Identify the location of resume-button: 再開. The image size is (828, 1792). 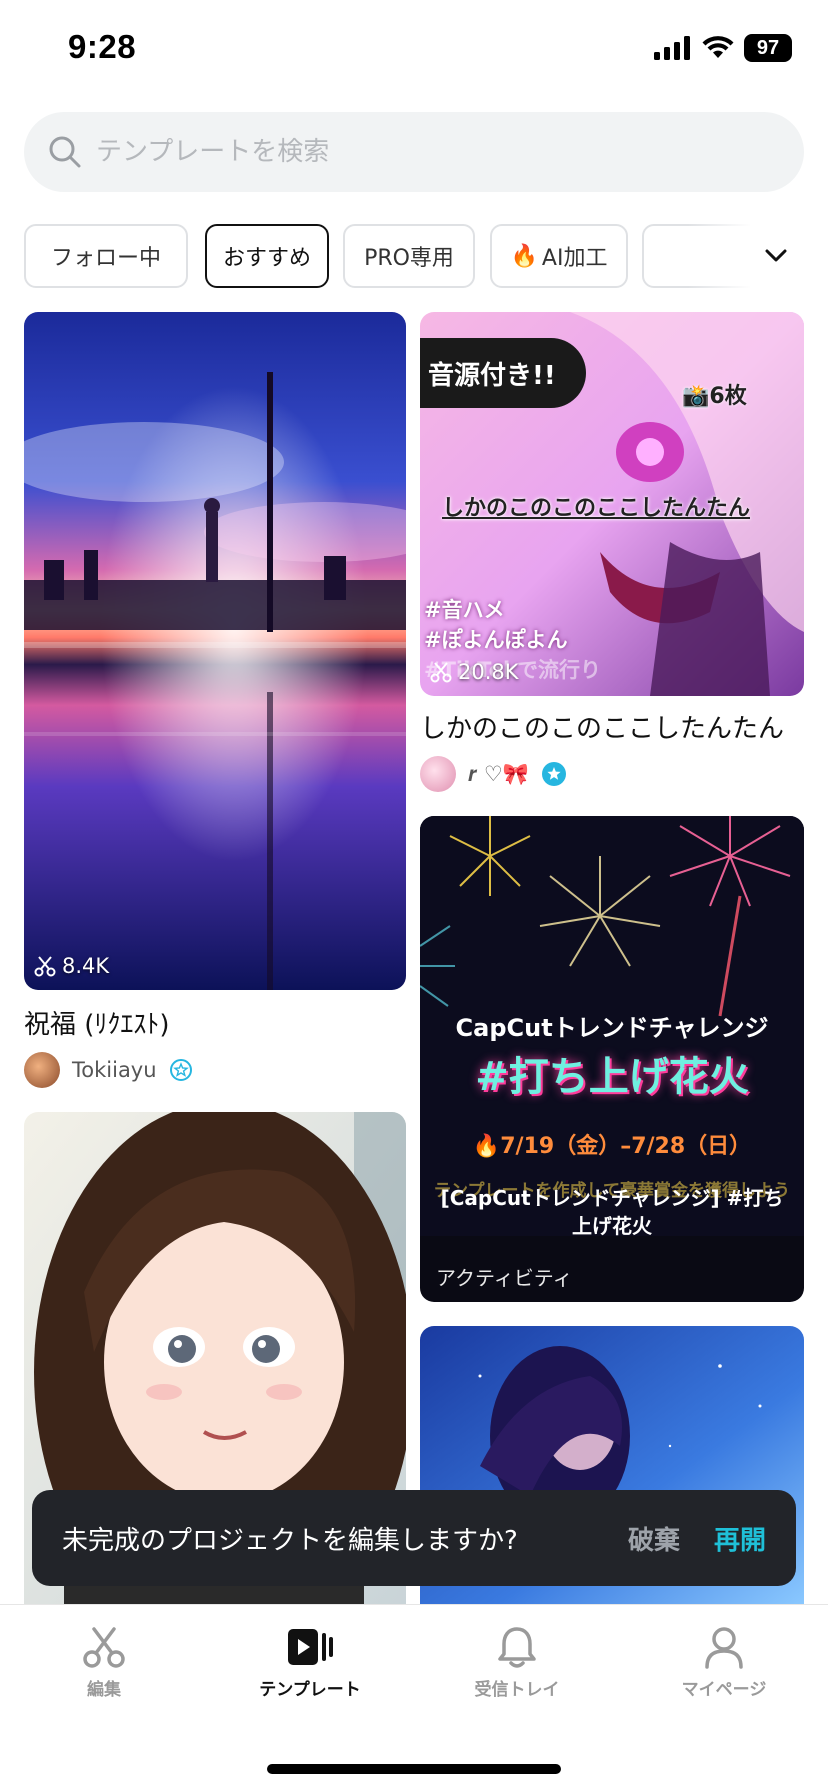
(740, 1538).